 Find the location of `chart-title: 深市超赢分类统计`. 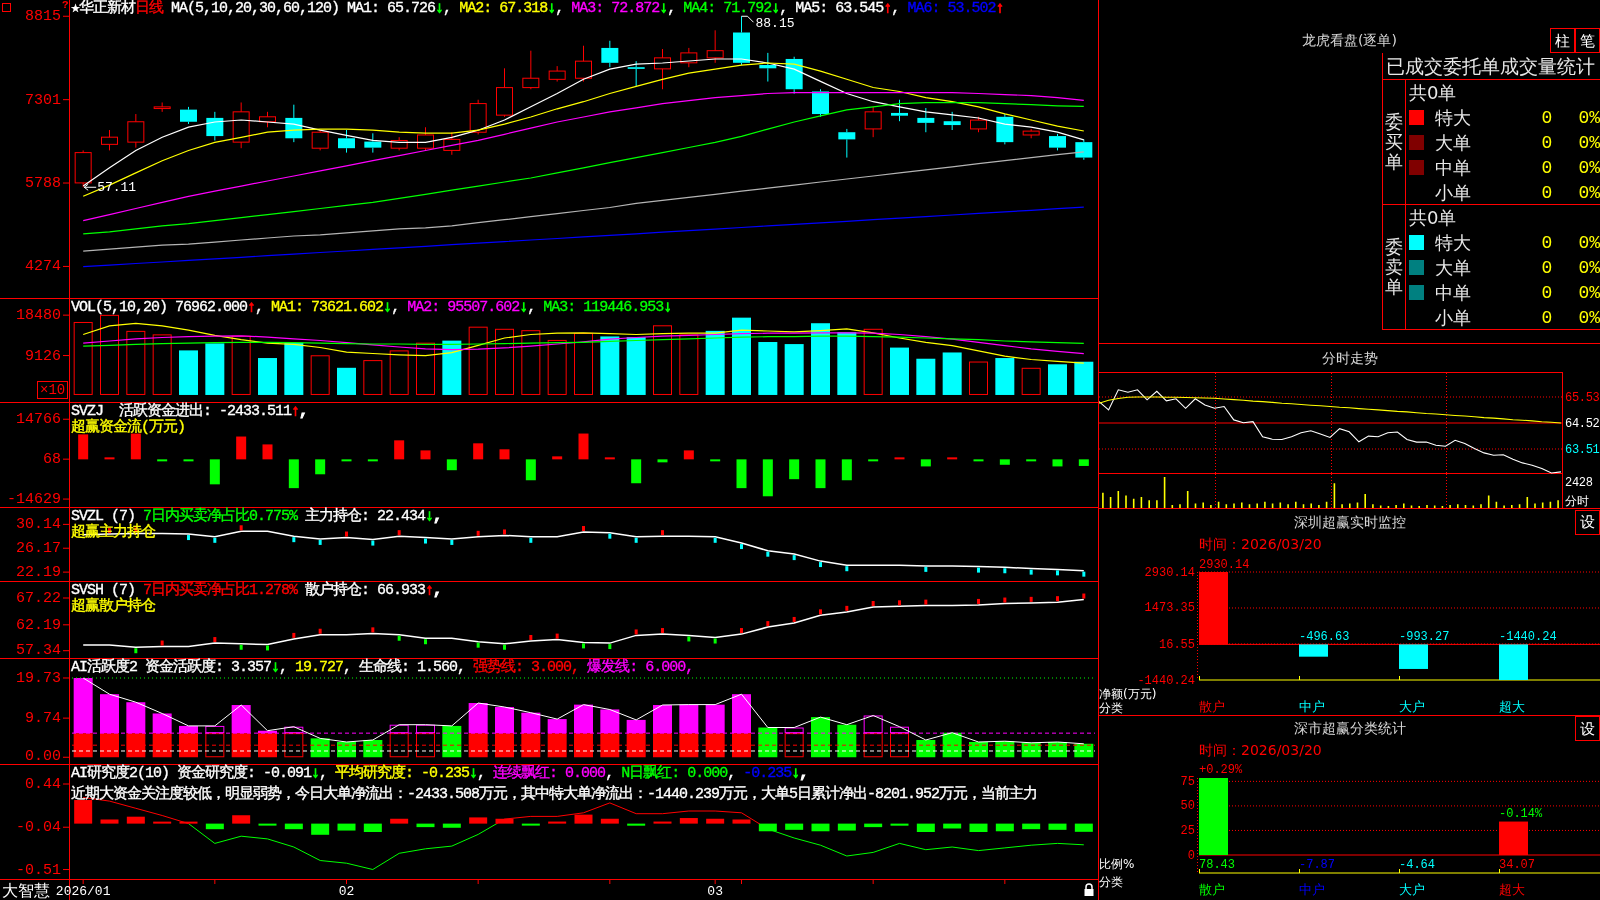

chart-title: 深市超赢分类统计 is located at coordinates (1349, 728).